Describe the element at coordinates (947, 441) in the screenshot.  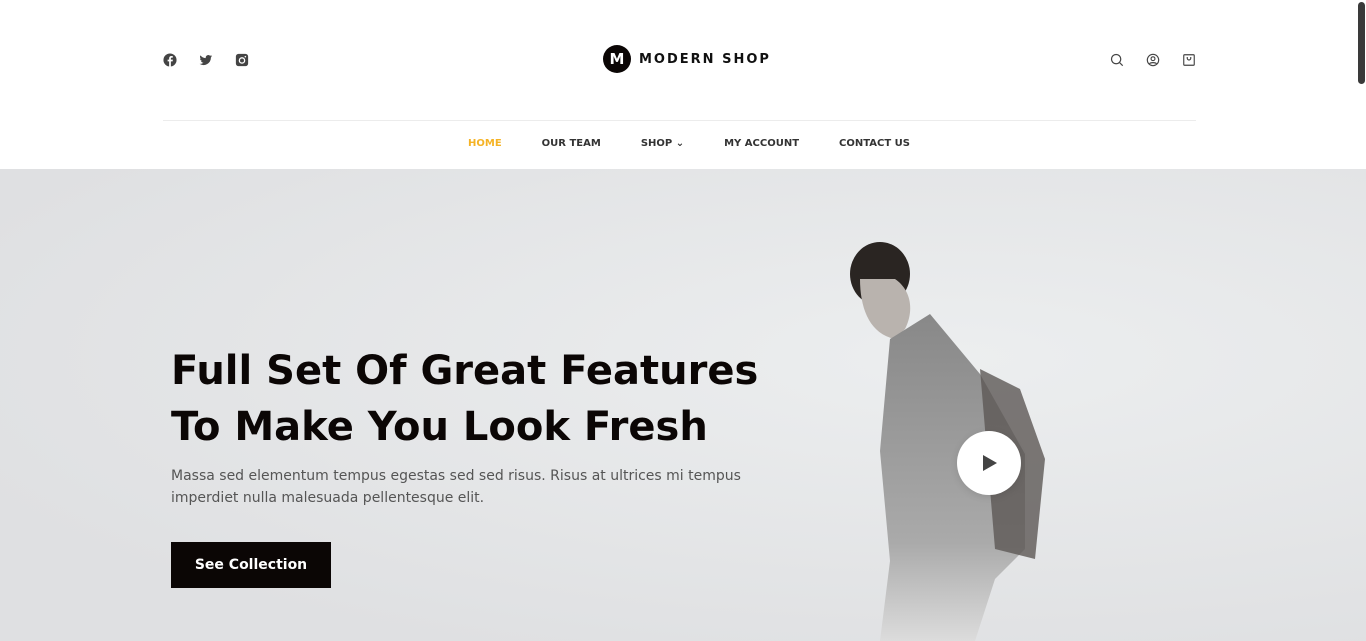
I see `hero-model-image` at that location.